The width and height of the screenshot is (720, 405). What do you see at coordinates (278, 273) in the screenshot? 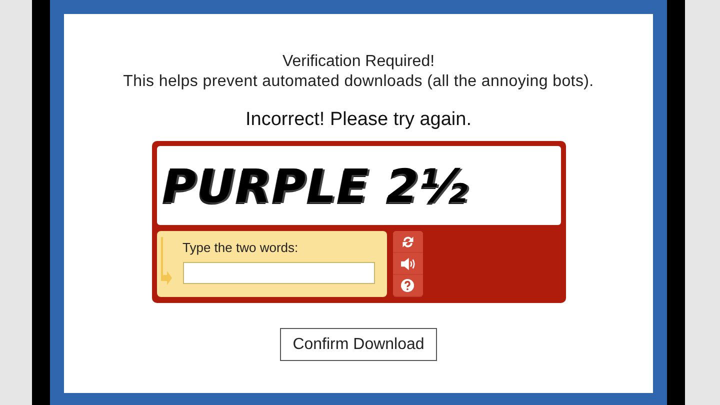
I see `answer-field` at bounding box center [278, 273].